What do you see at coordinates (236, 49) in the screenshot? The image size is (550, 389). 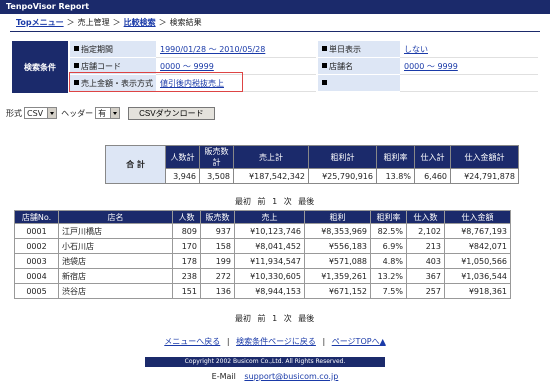 I see `period-value: 1990/01/28 〜 2010/05/28` at bounding box center [236, 49].